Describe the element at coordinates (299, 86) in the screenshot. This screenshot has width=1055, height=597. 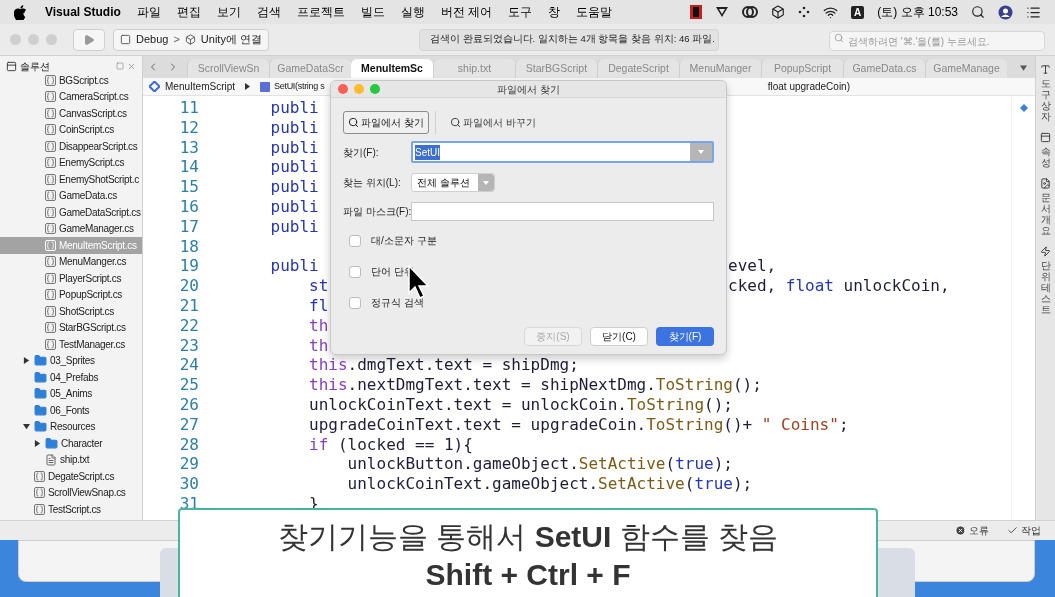
I see `breadcrumb-item: SetUI(string s` at that location.